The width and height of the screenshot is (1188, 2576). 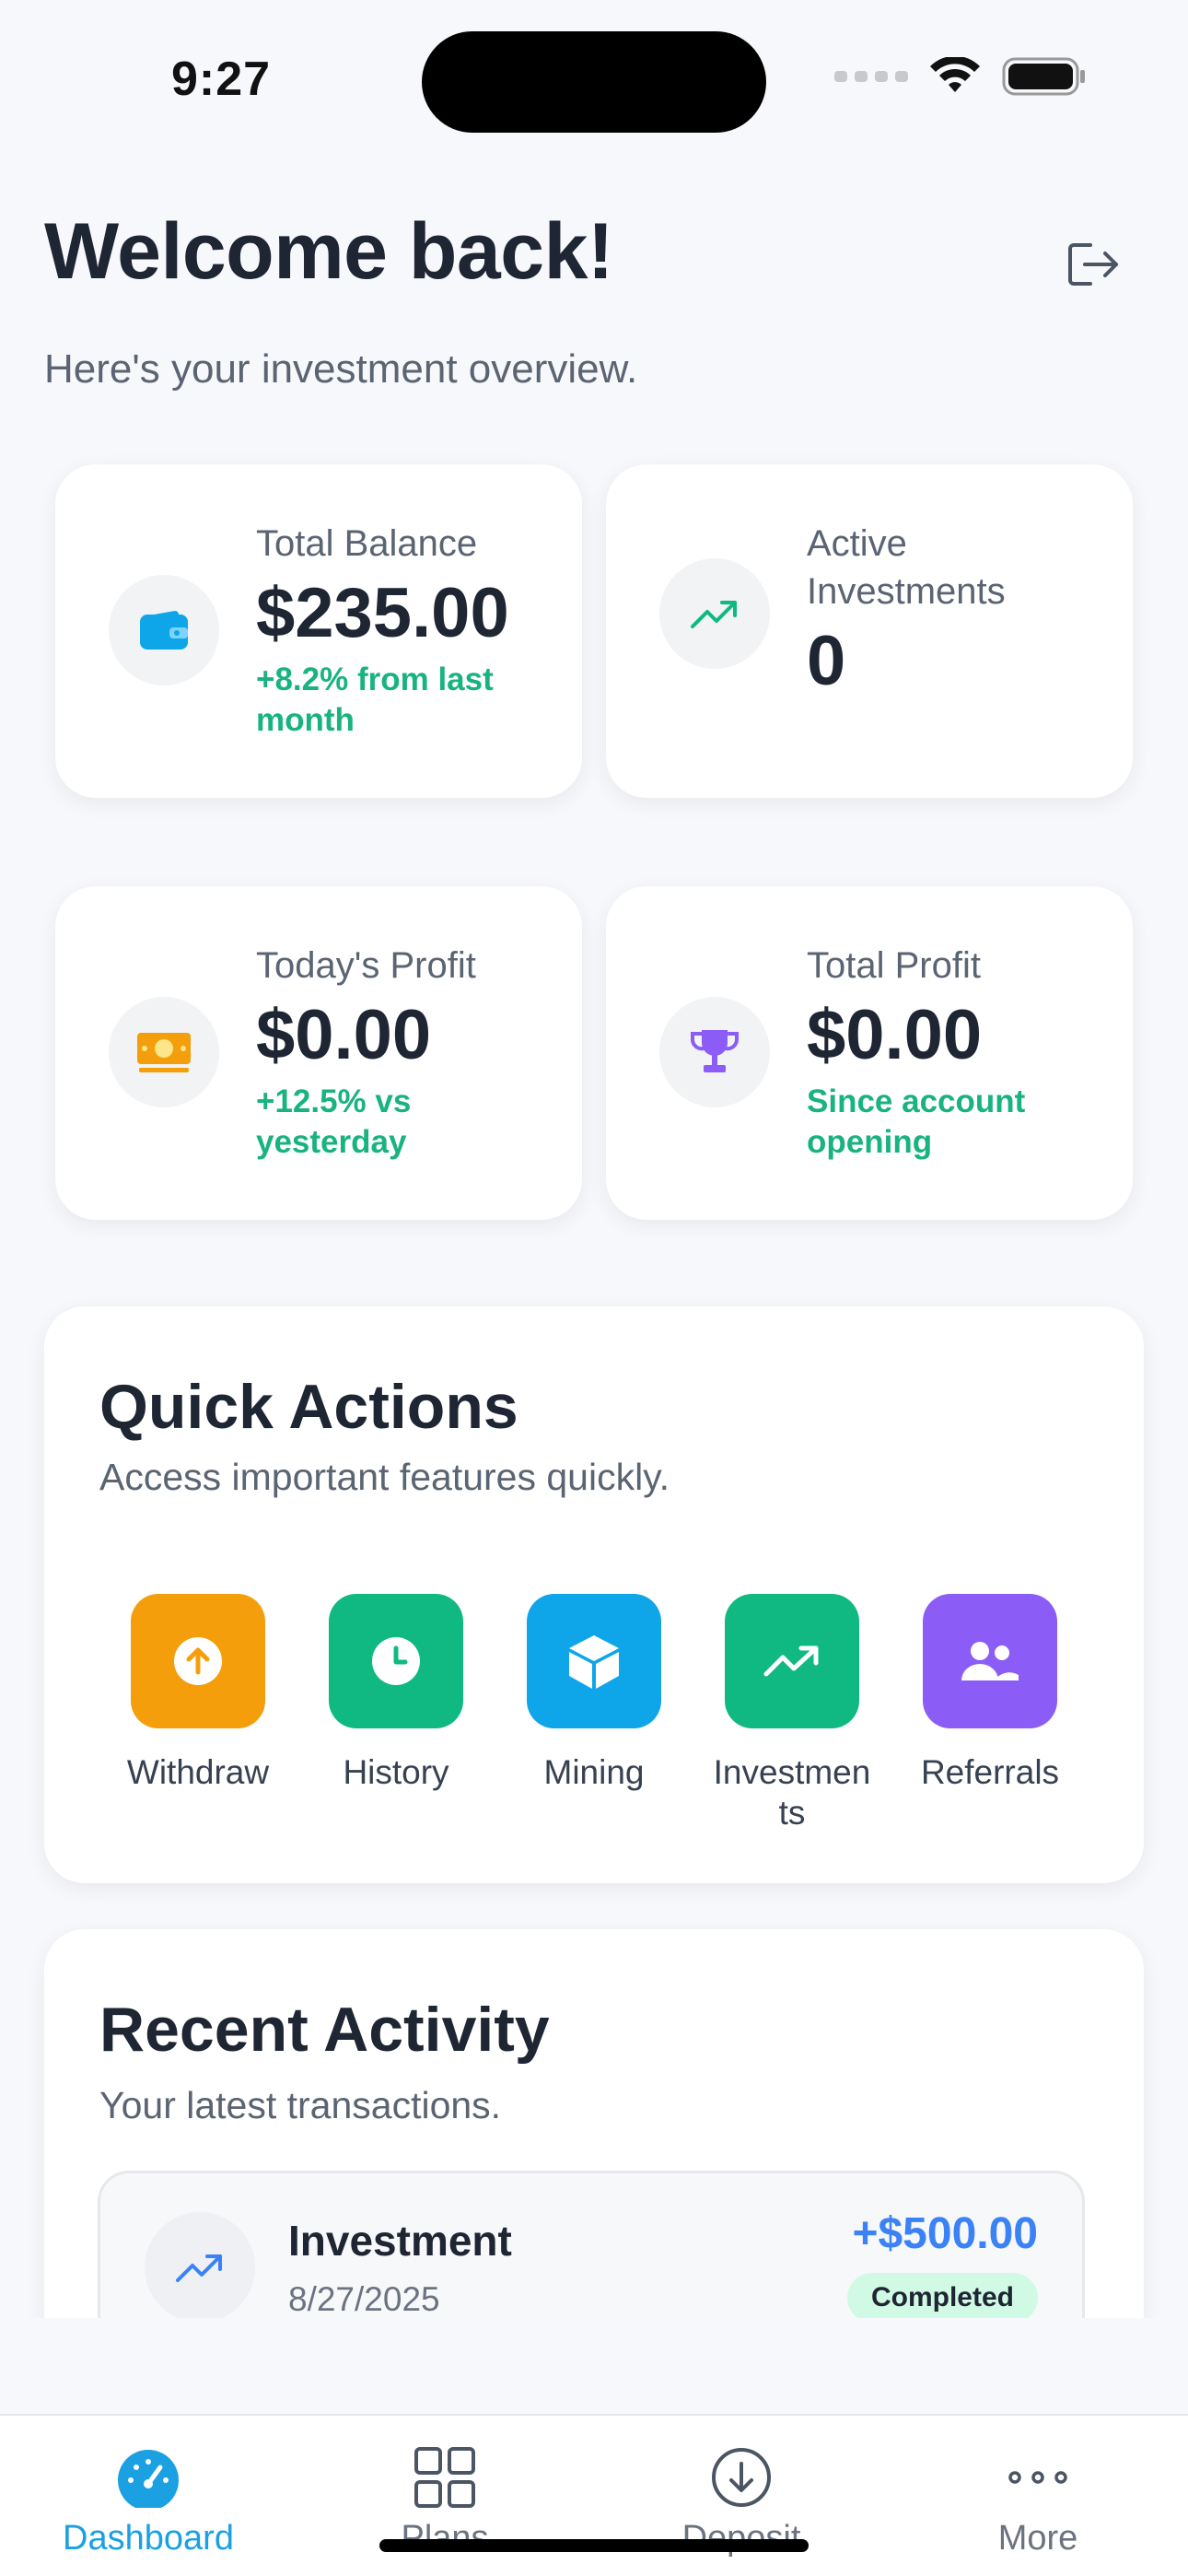 I want to click on transaction-title: Investment, so click(x=400, y=2241).